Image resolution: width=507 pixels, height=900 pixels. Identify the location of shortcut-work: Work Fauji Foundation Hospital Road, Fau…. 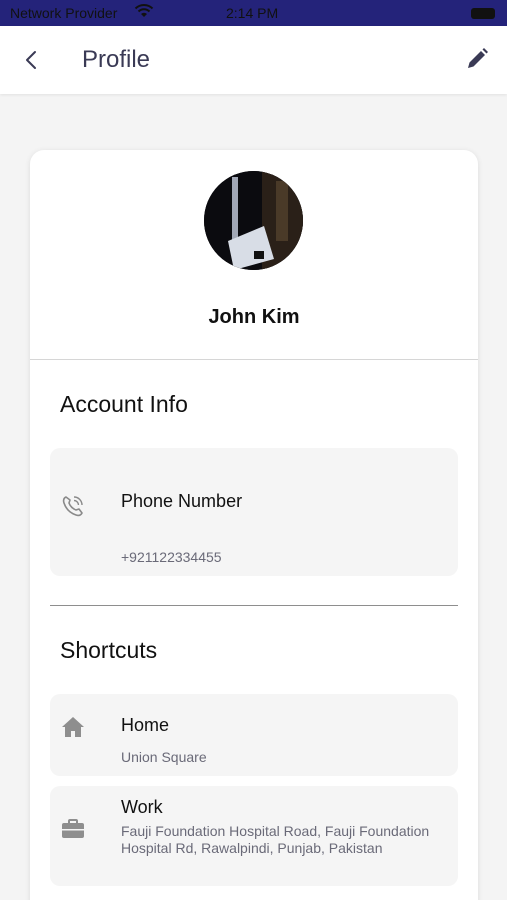
(254, 836).